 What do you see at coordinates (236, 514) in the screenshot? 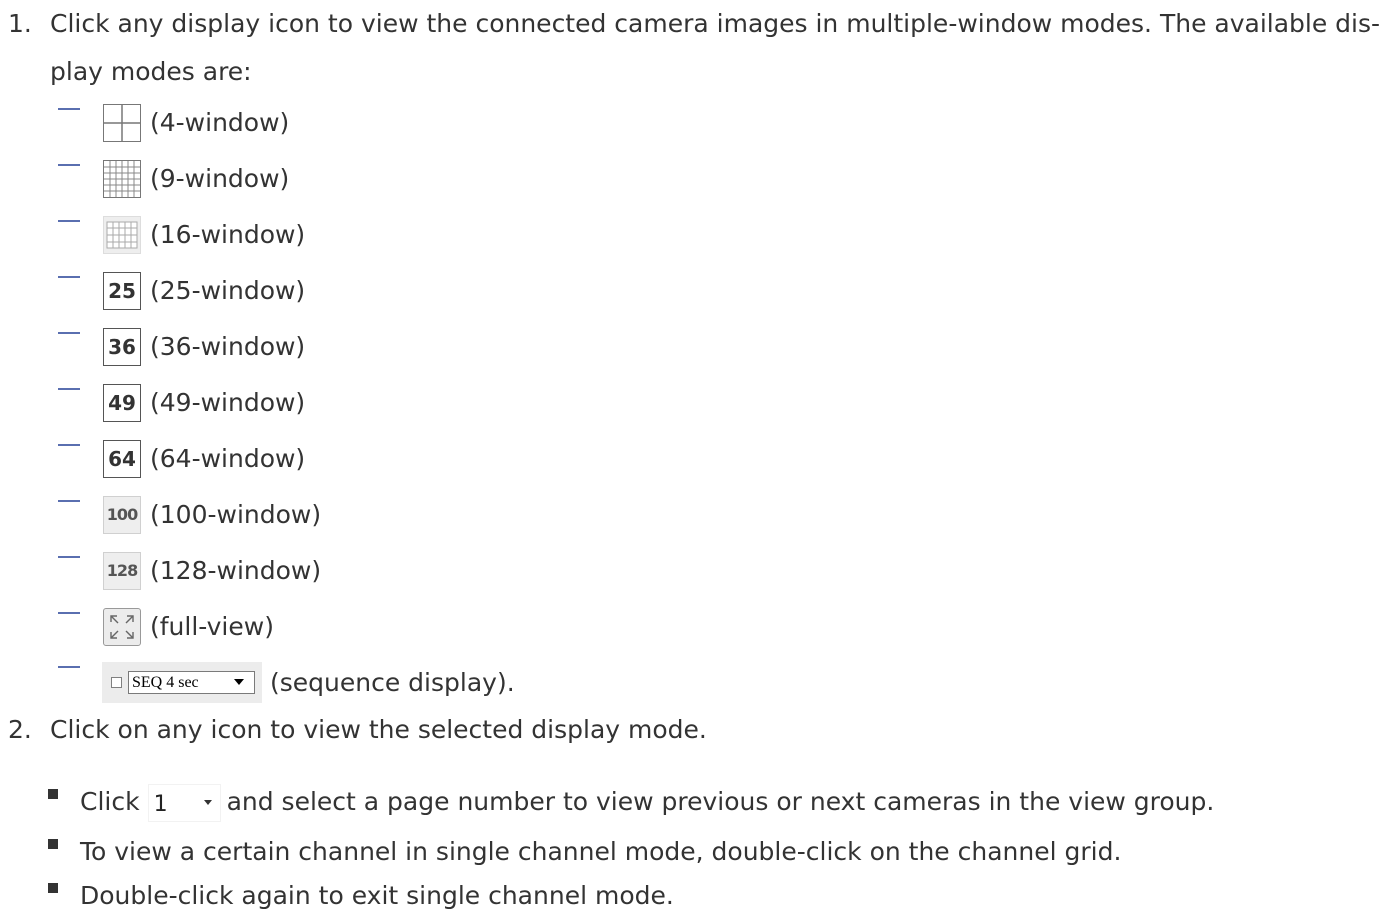
I see `mode-label: (100-window)` at bounding box center [236, 514].